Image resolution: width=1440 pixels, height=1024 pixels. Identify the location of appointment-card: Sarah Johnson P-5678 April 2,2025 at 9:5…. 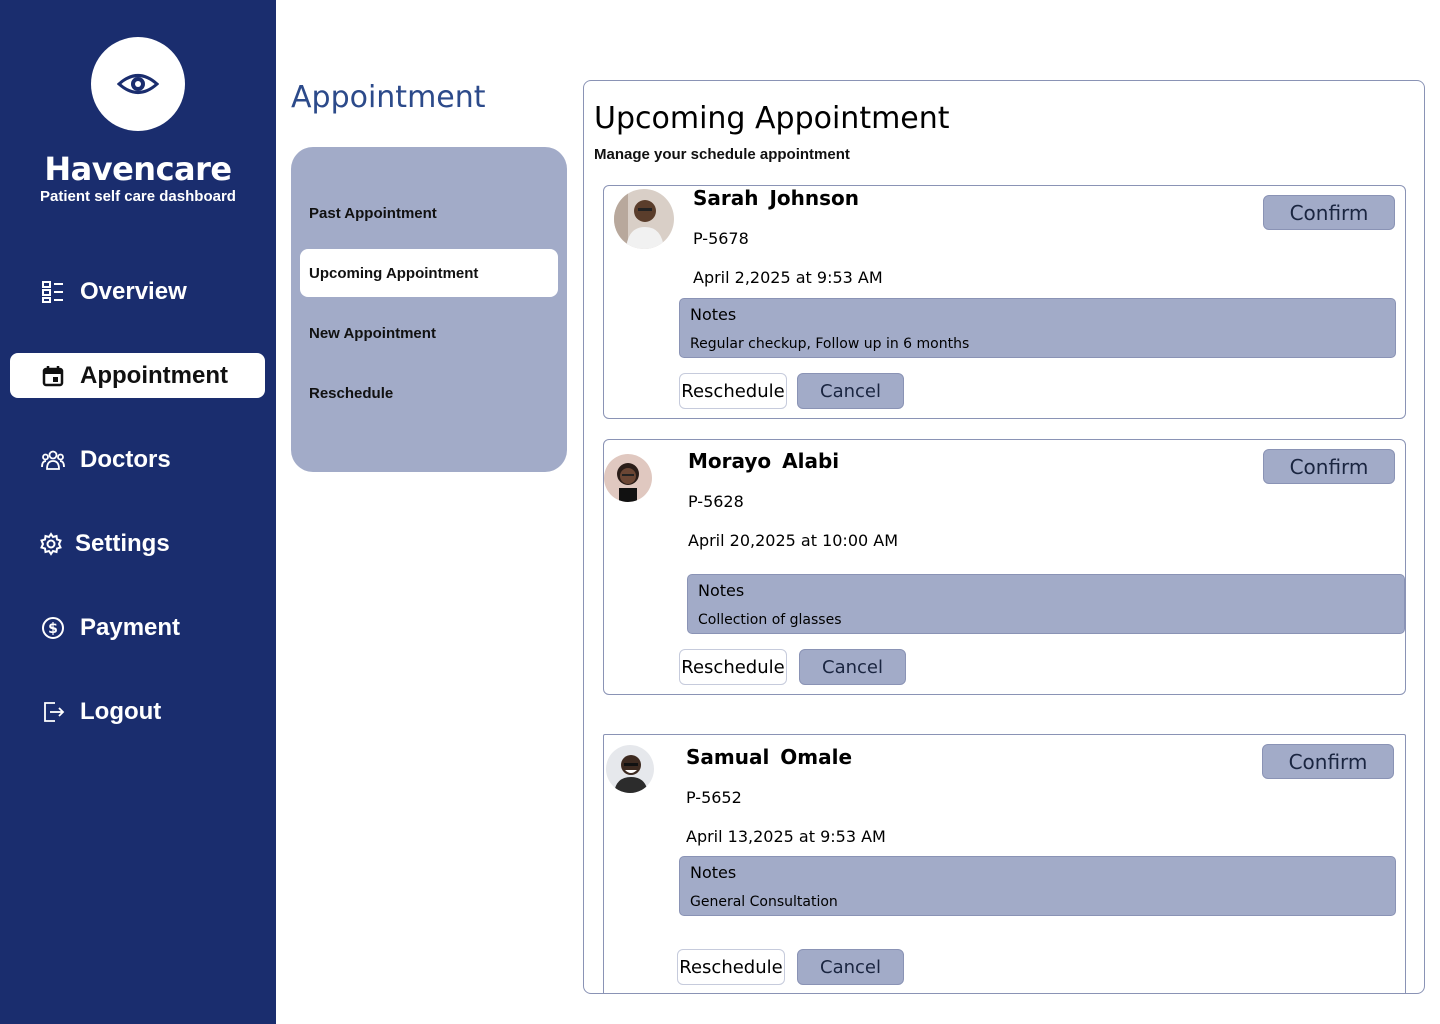
(1004, 302).